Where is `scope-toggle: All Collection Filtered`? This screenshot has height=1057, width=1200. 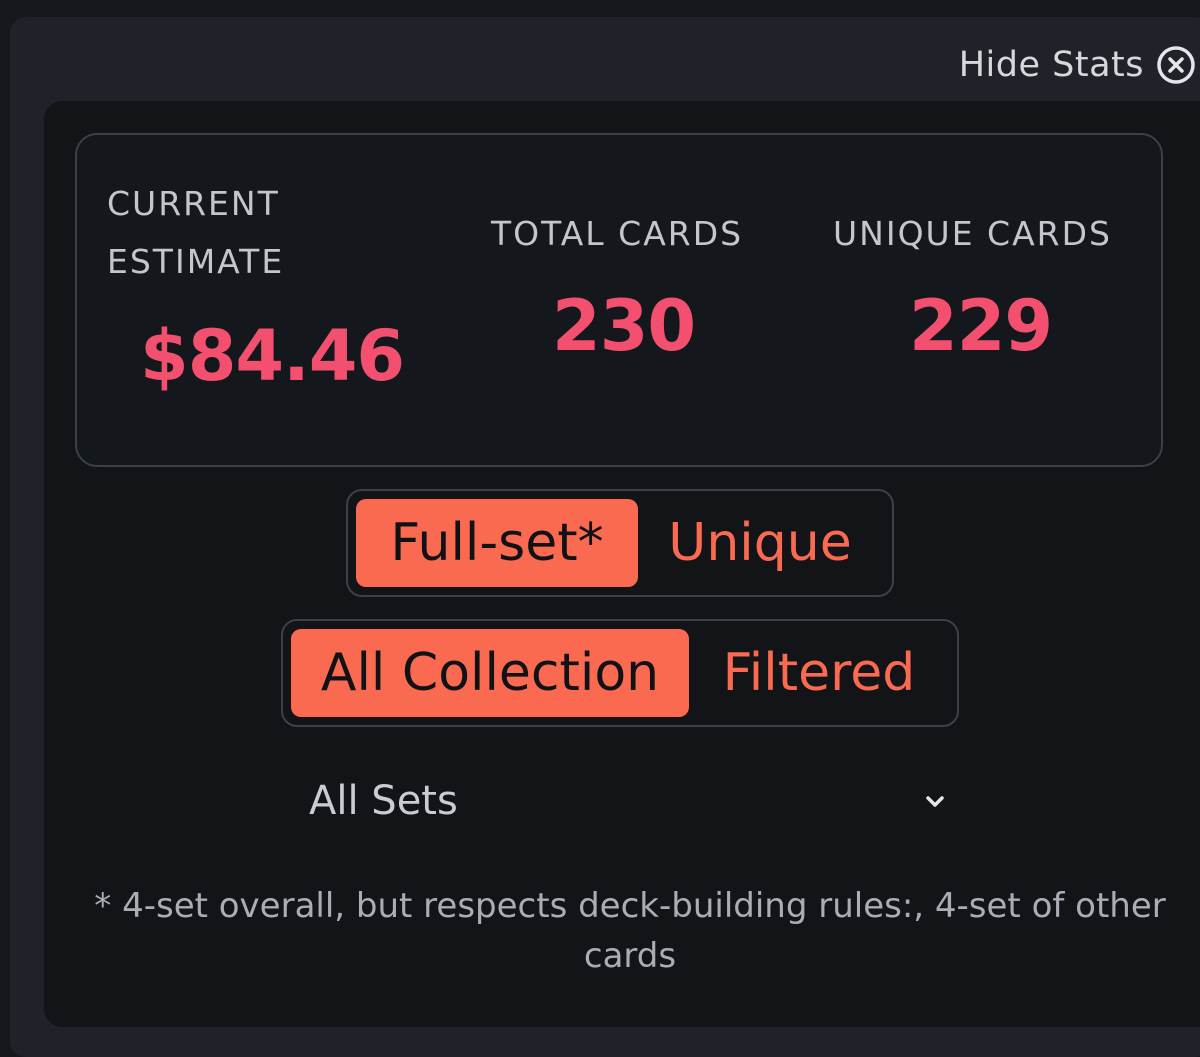 scope-toggle: All Collection Filtered is located at coordinates (620, 673).